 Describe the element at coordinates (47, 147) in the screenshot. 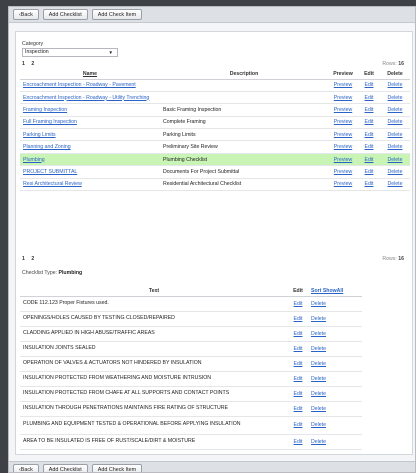

I see `checklist-name-link: Planning and Zoning` at that location.